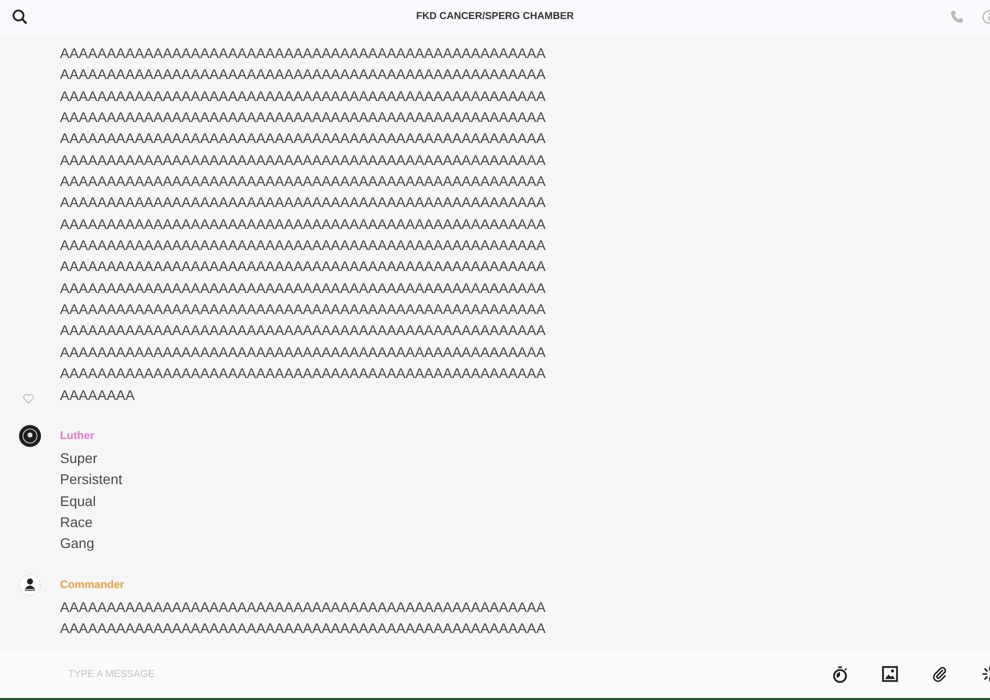 The height and width of the screenshot is (700, 990). Describe the element at coordinates (91, 480) in the screenshot. I see `message-text: Persistent` at that location.